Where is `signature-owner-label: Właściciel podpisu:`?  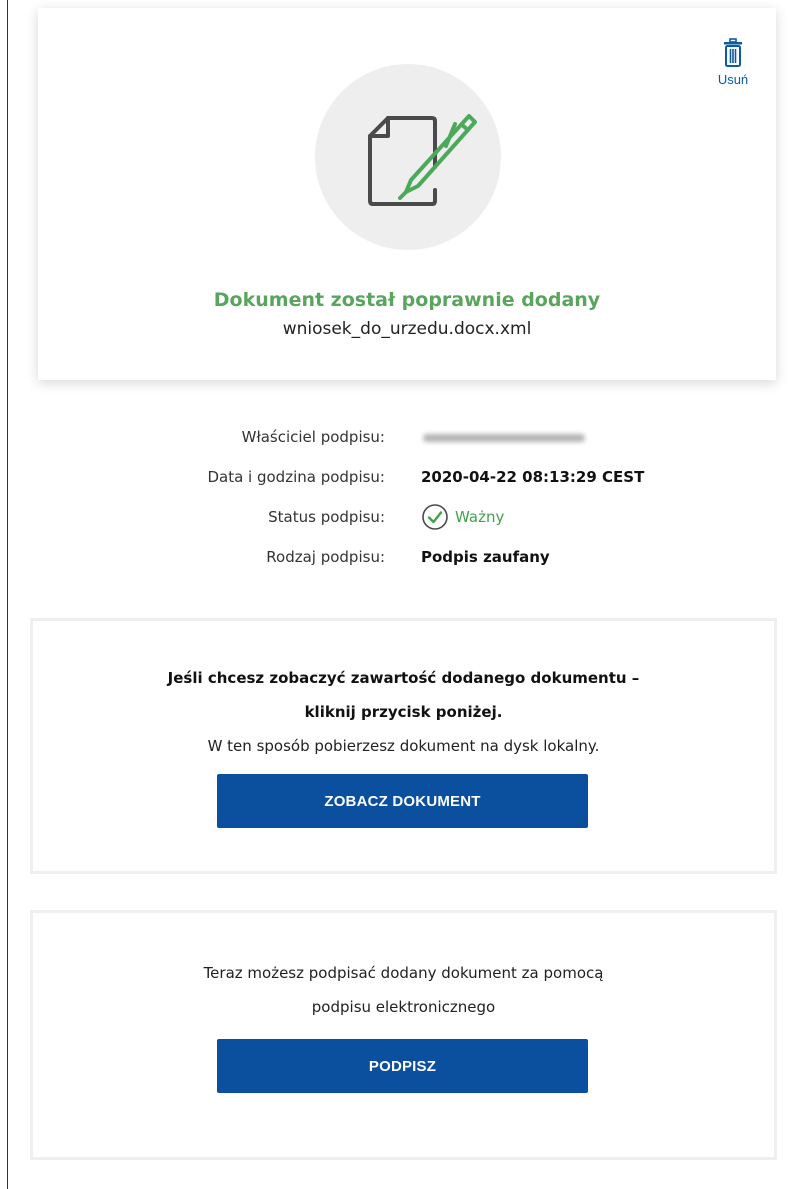
signature-owner-label: Właściciel podpisu: is located at coordinates (313, 437).